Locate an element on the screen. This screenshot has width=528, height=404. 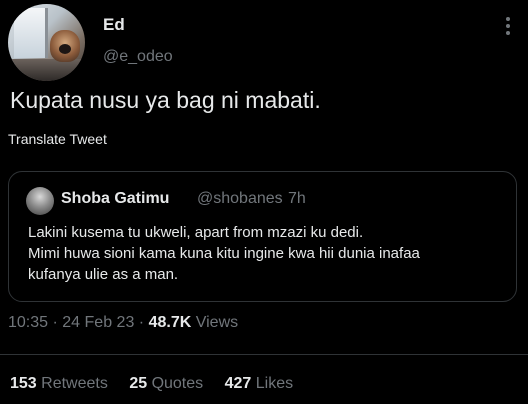
retweets-count: 153 is located at coordinates (23, 383).